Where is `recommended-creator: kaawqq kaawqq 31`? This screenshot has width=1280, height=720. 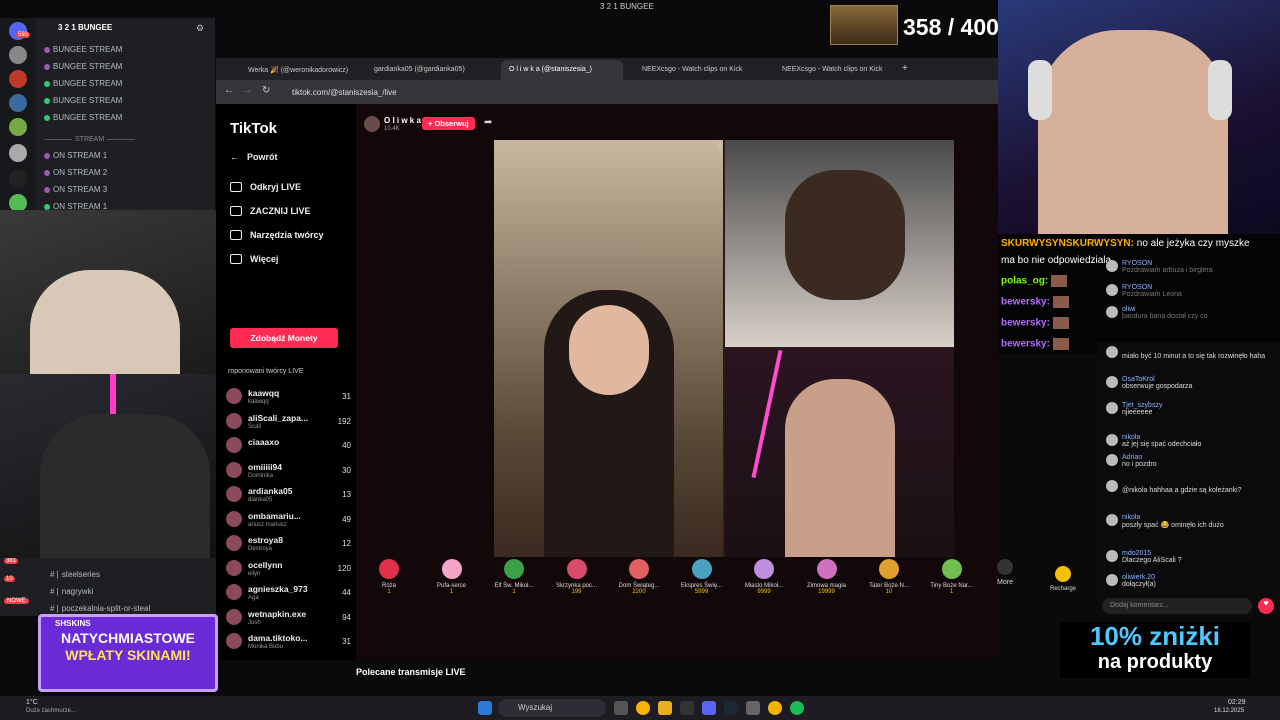 recommended-creator: kaawqq kaawqq 31 is located at coordinates (288, 398).